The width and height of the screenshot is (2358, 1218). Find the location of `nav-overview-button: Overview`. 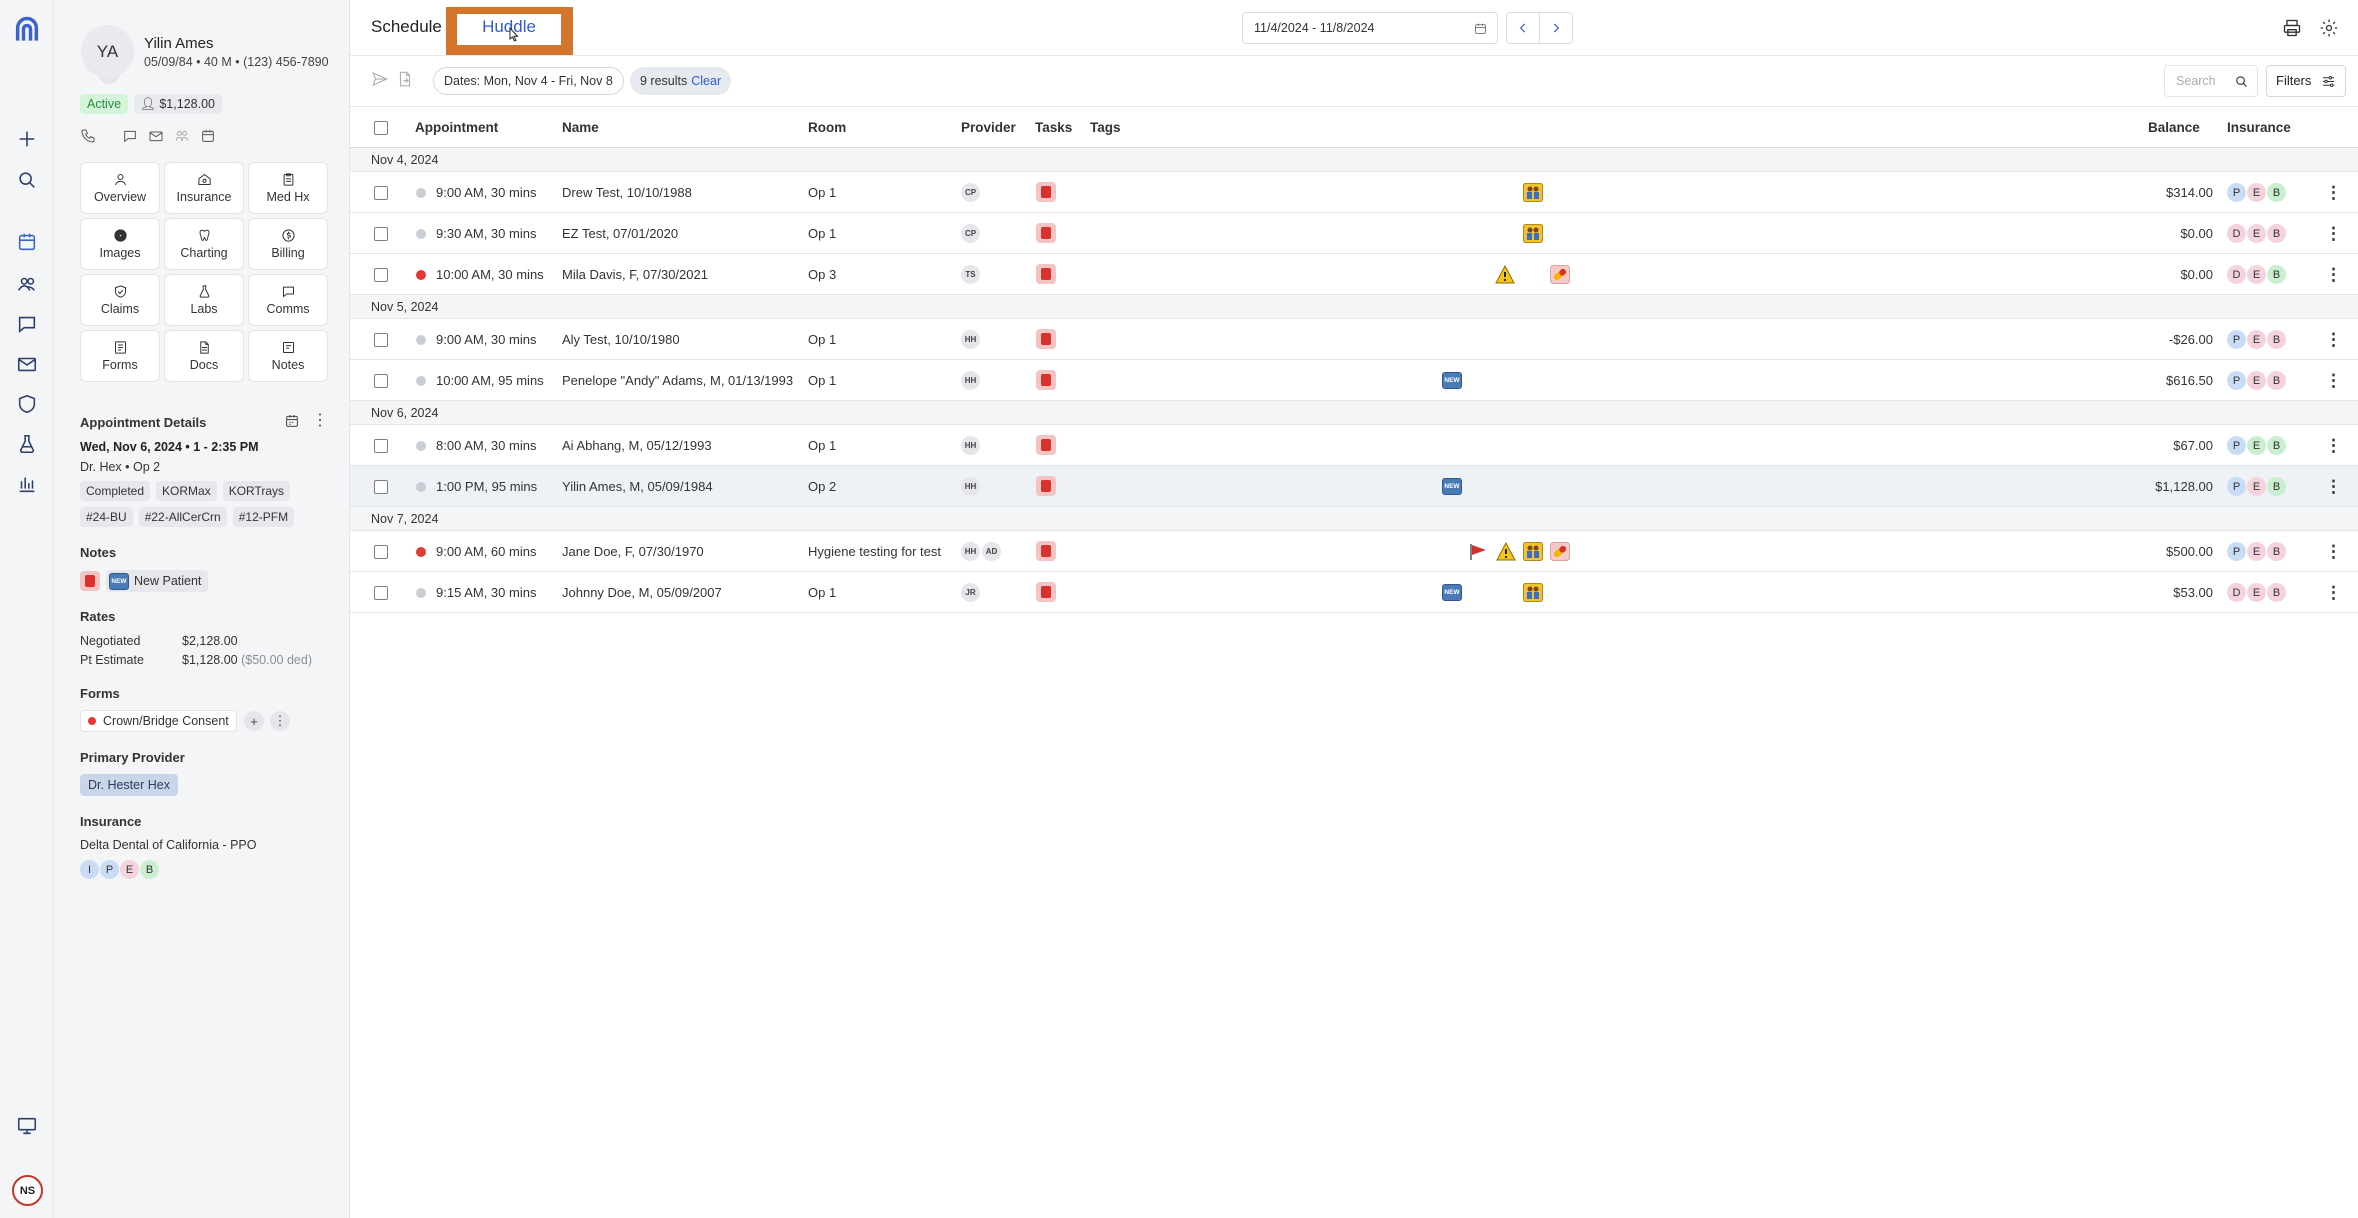

nav-overview-button: Overview is located at coordinates (120, 188).